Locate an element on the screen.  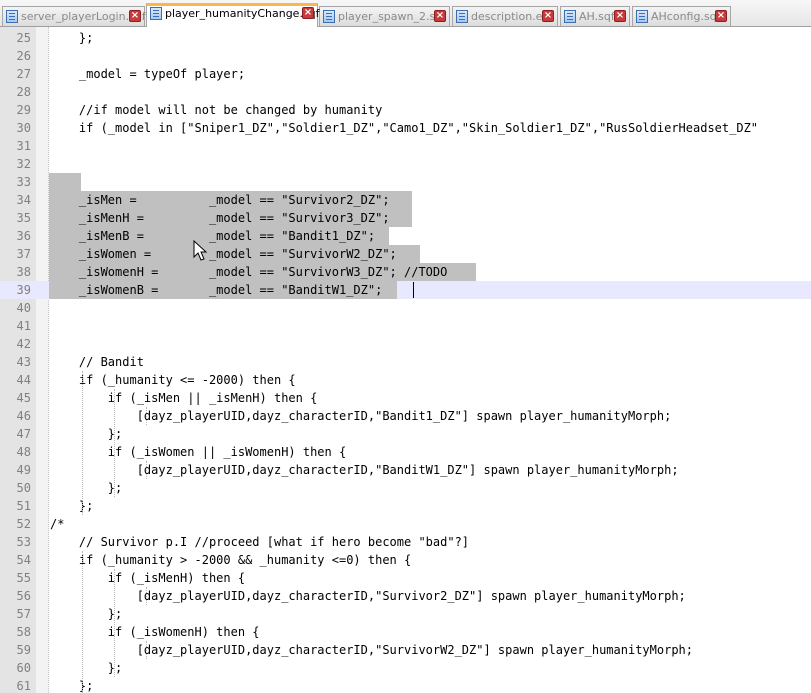
code-line: 61 }; is located at coordinates (405, 685).